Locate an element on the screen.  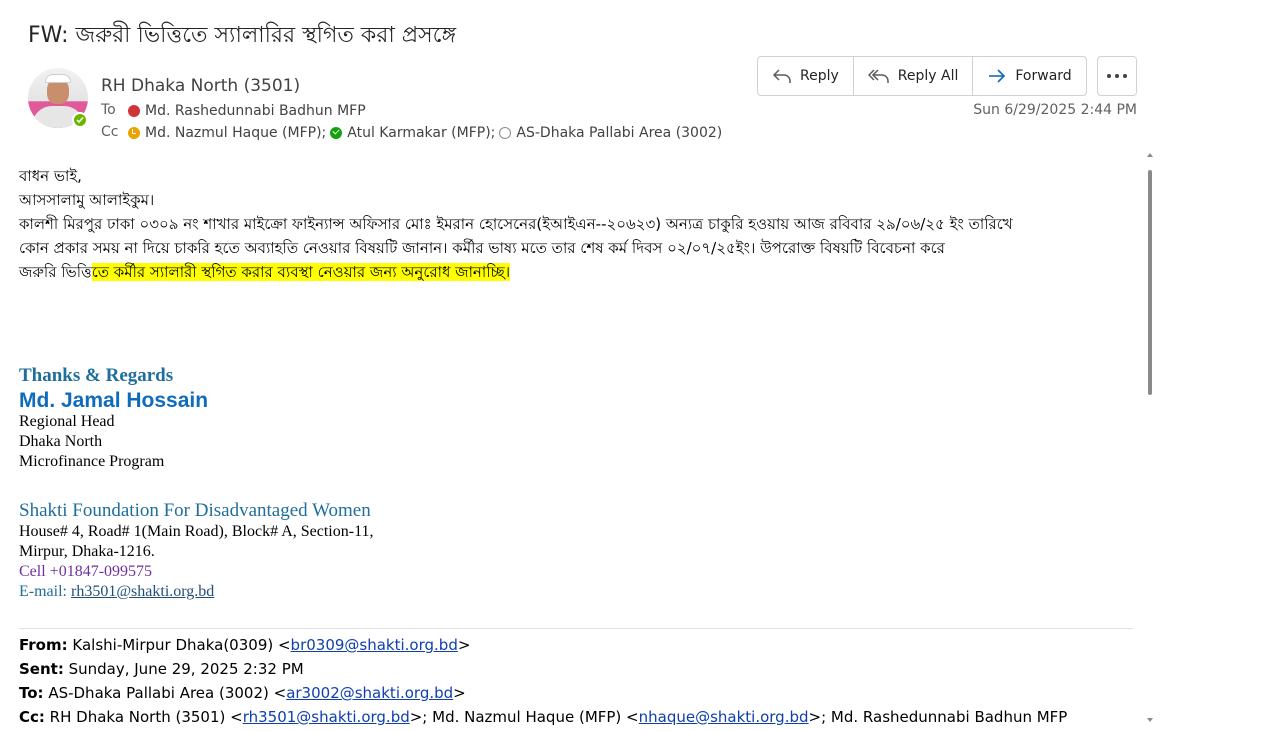
sent-date: Sun 6/29/2025 2:44 PM is located at coordinates (1055, 110).